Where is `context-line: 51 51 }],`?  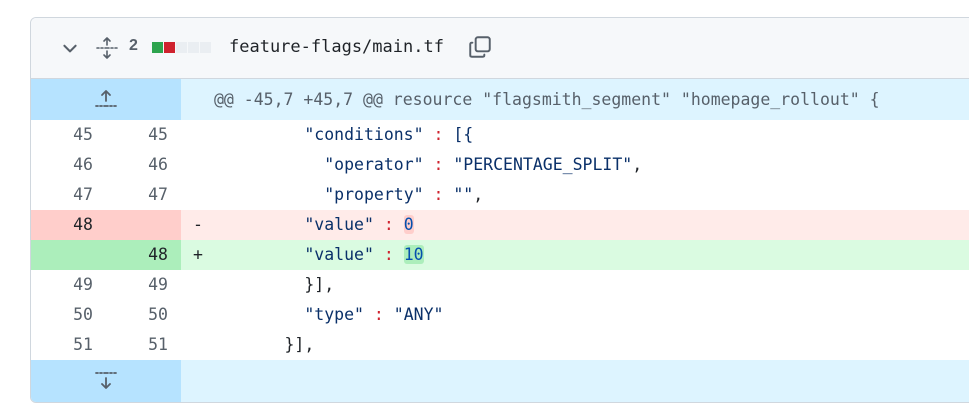 context-line: 51 51 }], is located at coordinates (500, 345).